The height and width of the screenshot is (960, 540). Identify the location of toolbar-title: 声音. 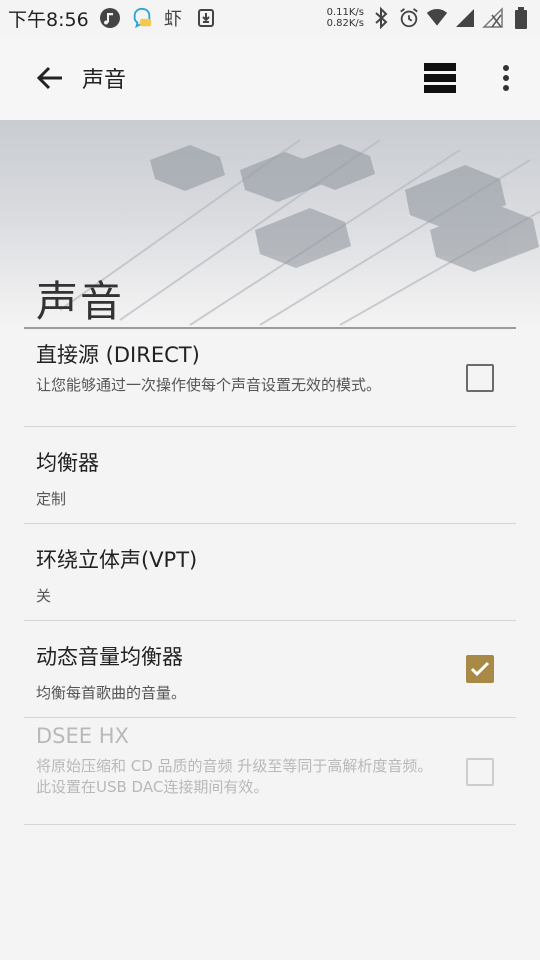
(104, 80).